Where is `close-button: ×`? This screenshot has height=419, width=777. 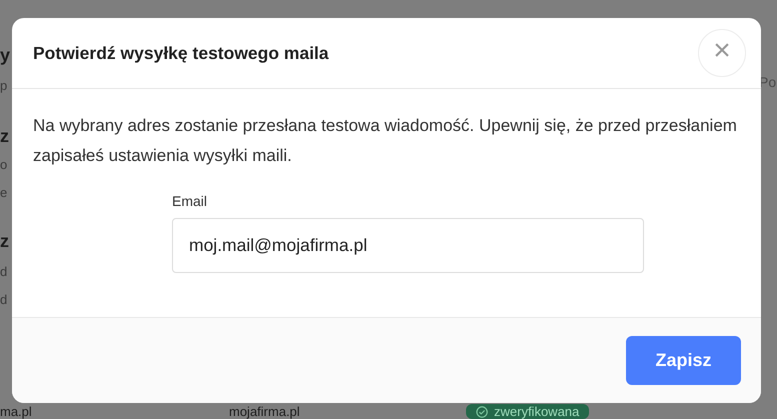
close-button: × is located at coordinates (722, 53).